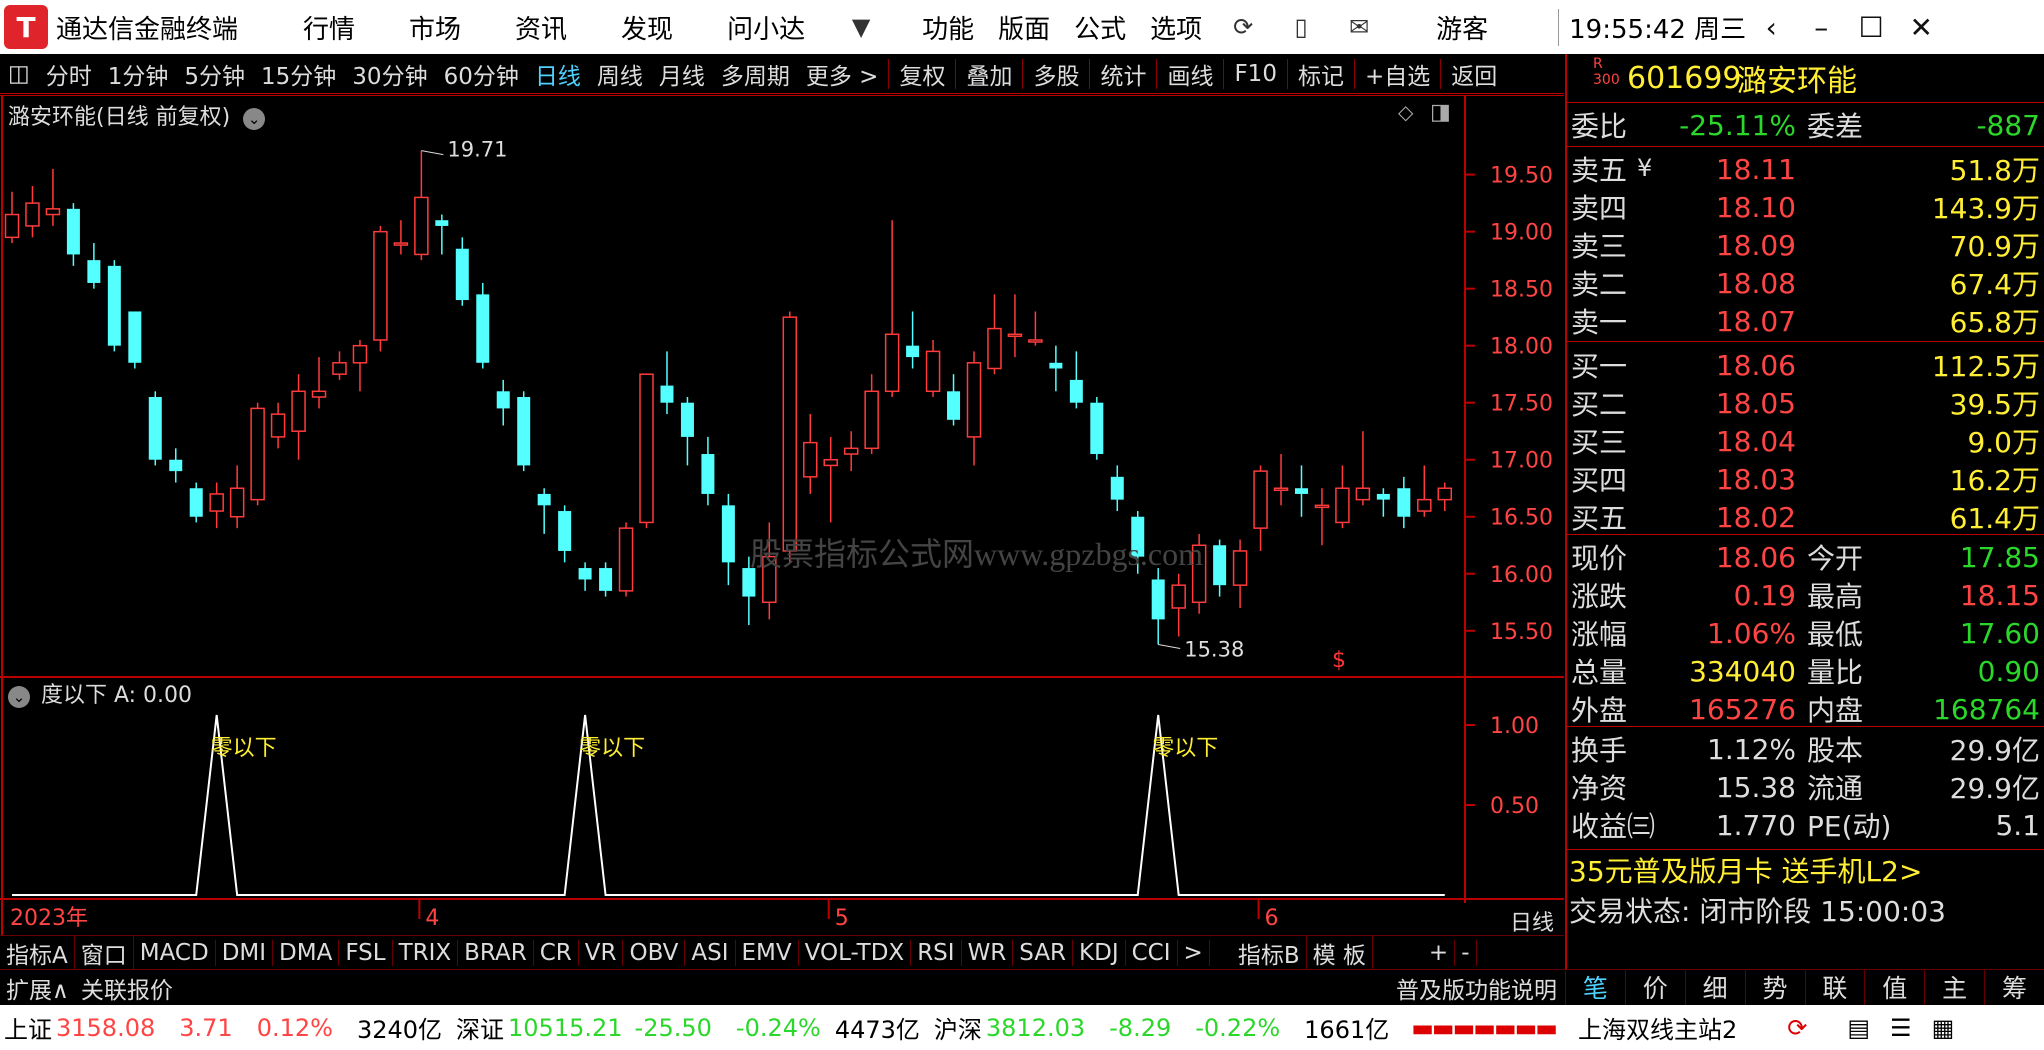  I want to click on right-tab: 主, so click(1954, 987).